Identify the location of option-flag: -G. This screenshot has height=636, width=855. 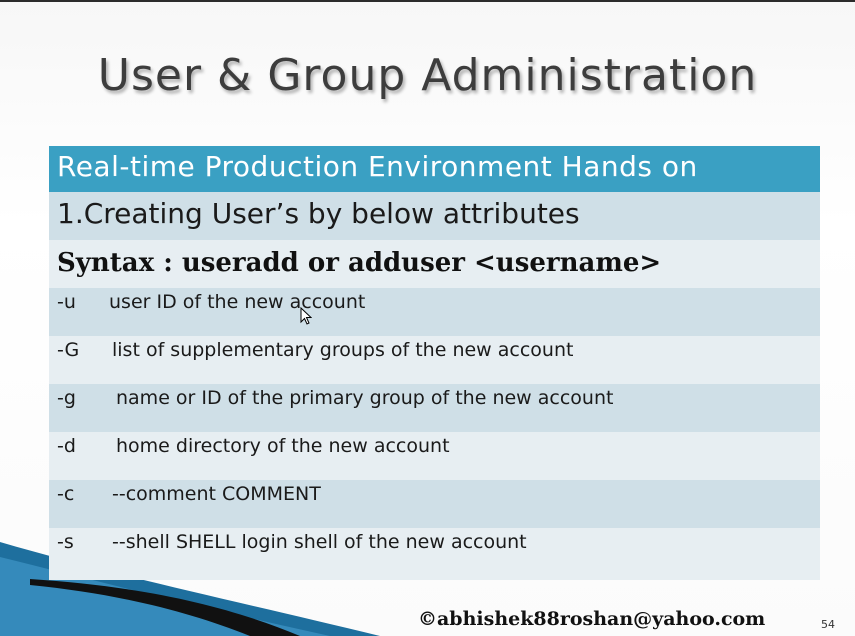
(68, 350).